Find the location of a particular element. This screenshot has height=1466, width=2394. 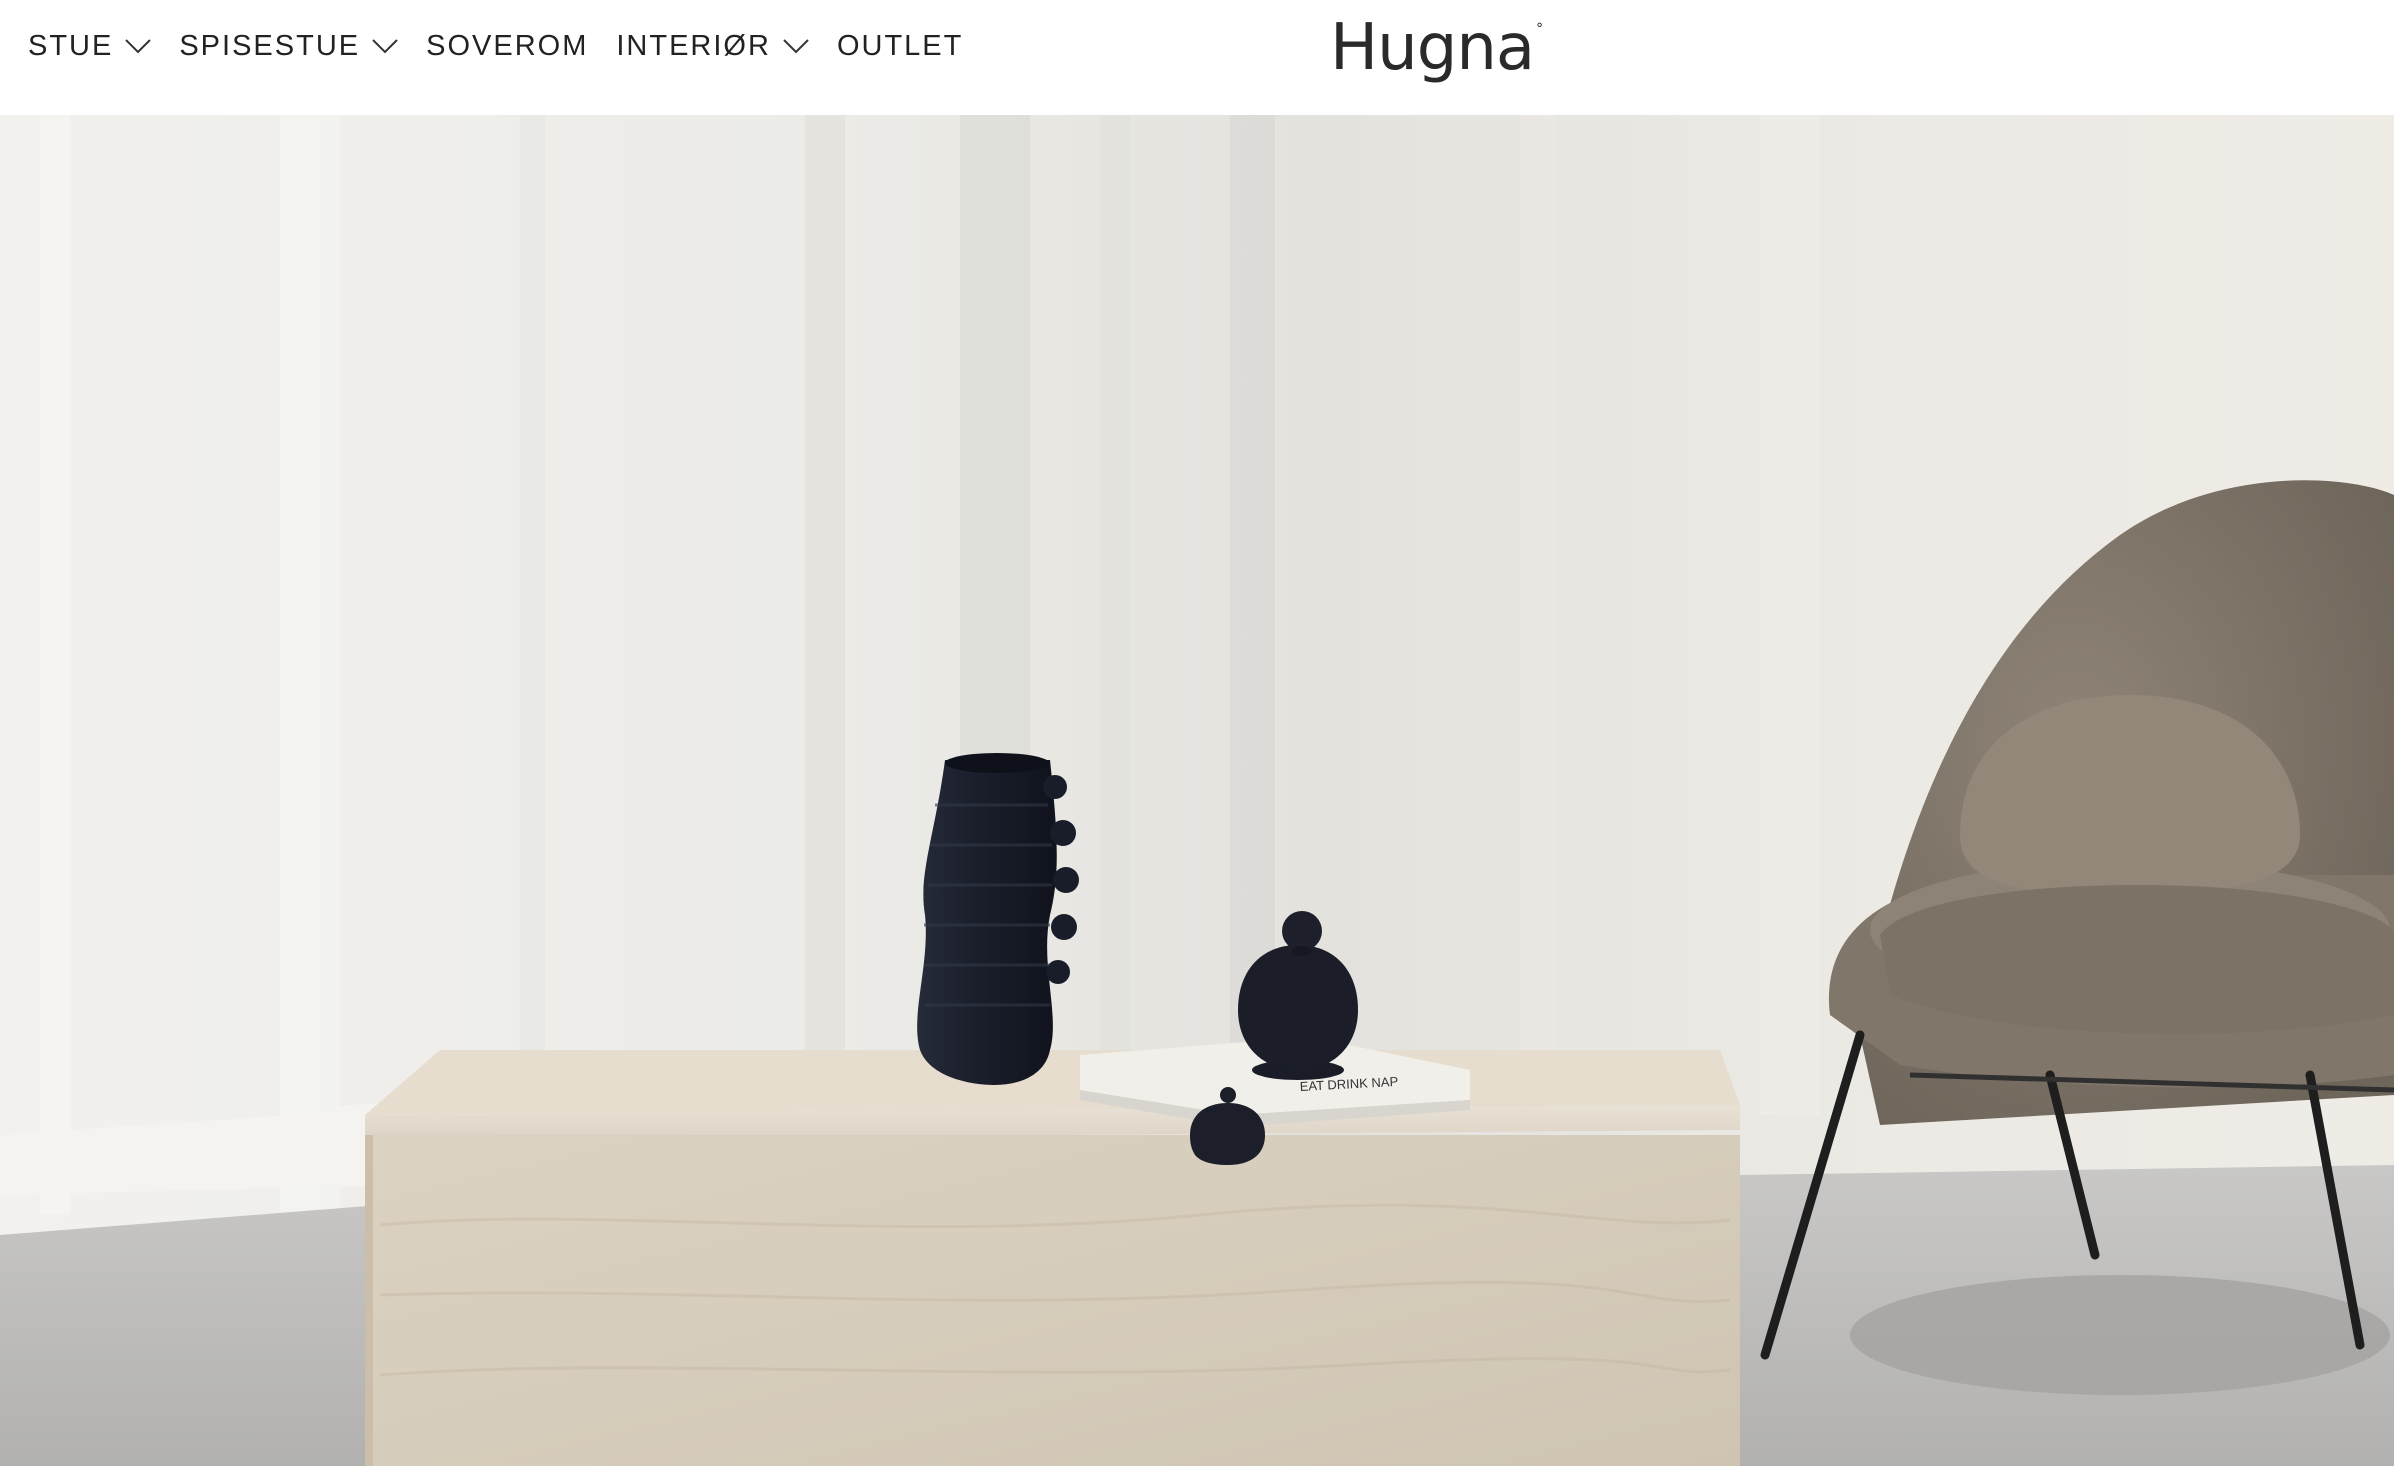

nav-item-outlet: OUTLET is located at coordinates (900, 46).